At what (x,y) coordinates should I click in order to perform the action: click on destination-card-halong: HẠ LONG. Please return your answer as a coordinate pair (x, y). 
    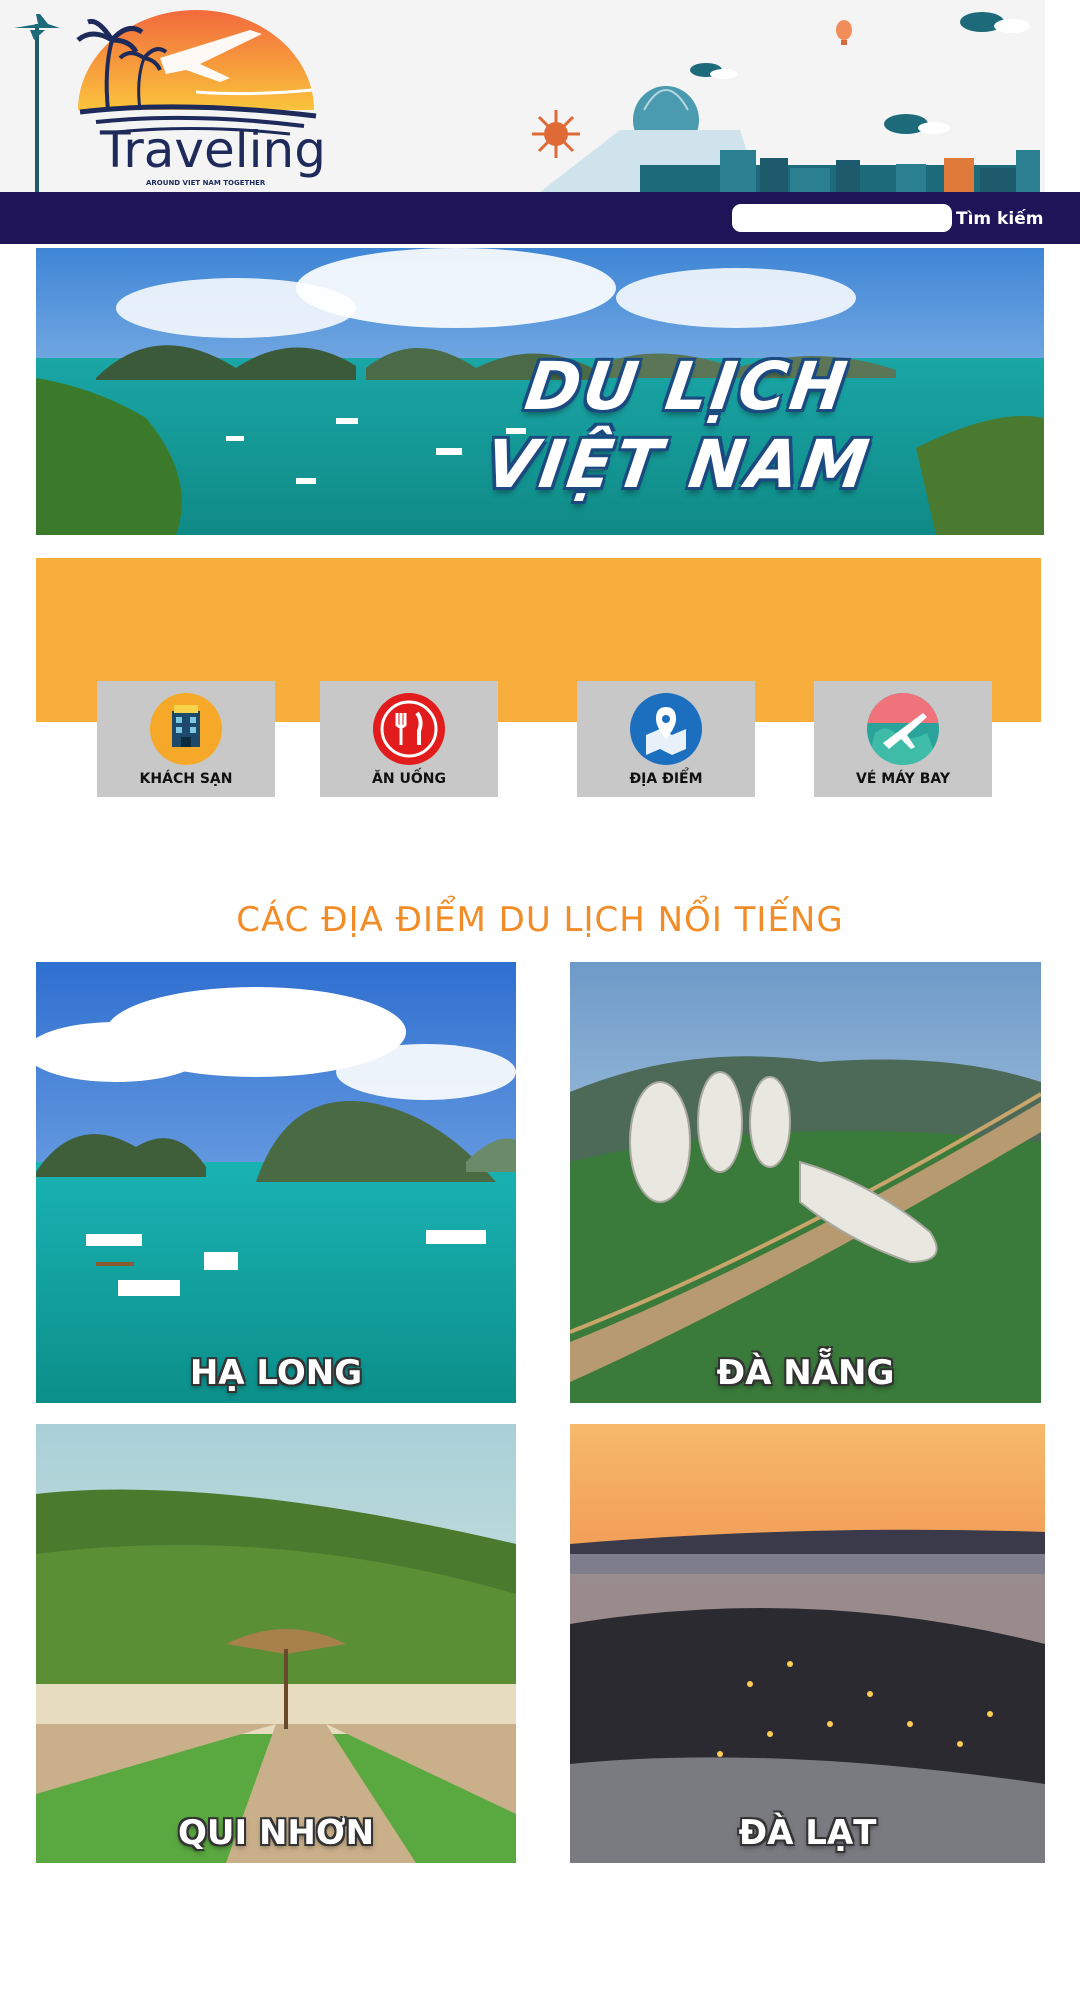
    Looking at the image, I should click on (276, 1182).